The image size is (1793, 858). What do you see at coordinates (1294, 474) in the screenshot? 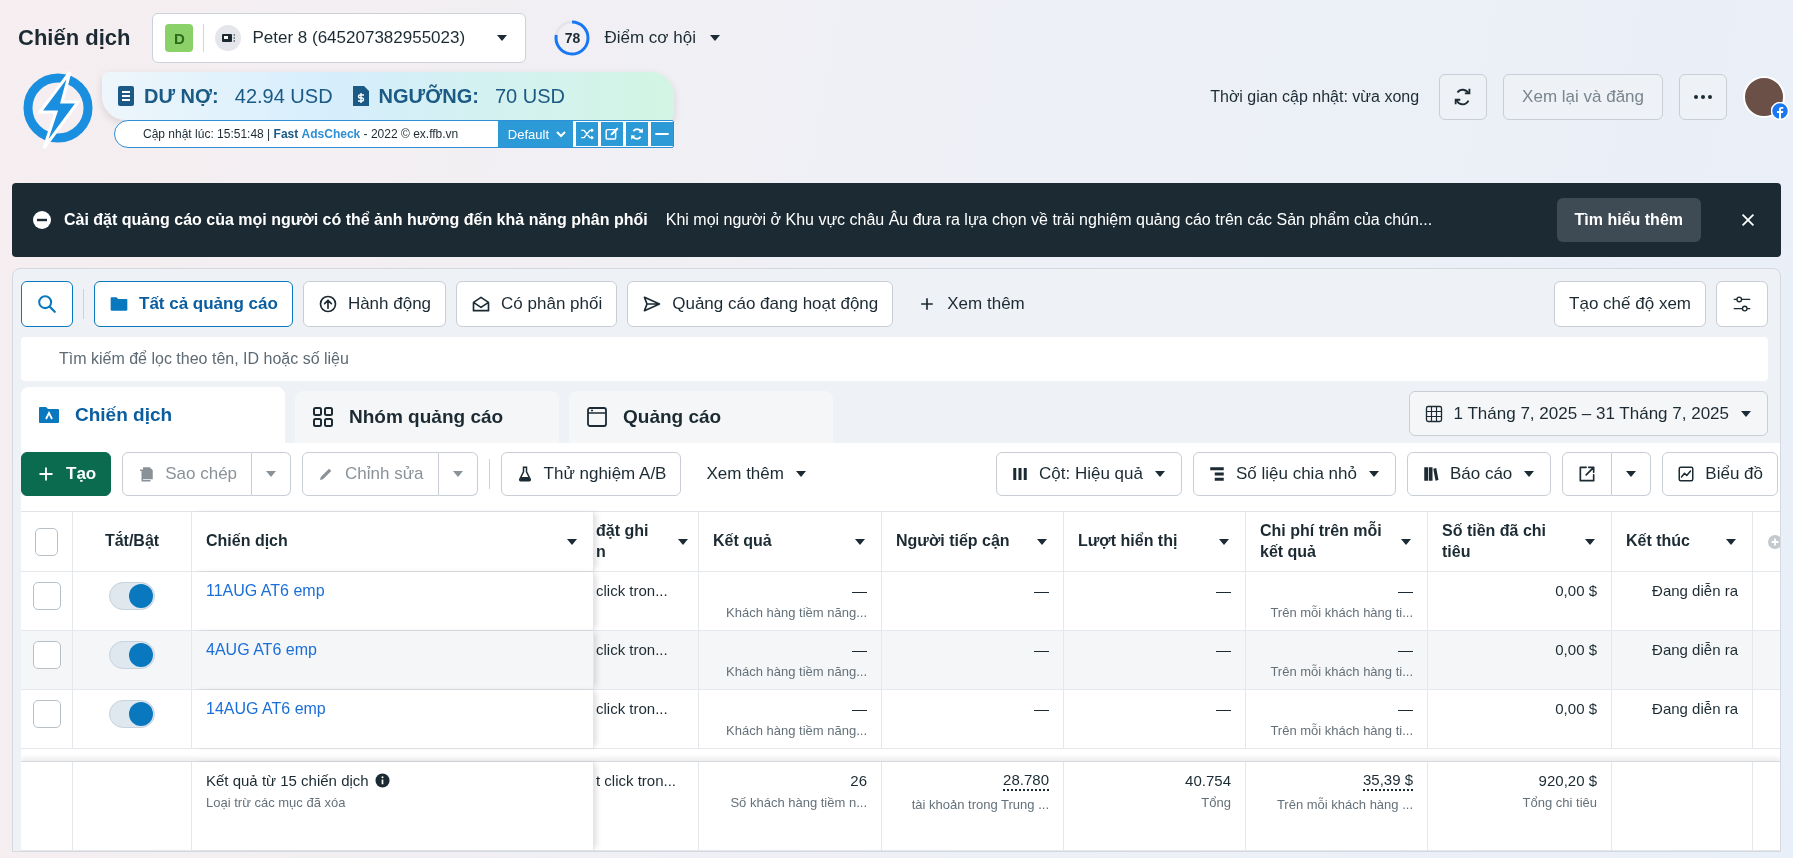
I see `dropdown-button: Số liệu chia nhỏ` at bounding box center [1294, 474].